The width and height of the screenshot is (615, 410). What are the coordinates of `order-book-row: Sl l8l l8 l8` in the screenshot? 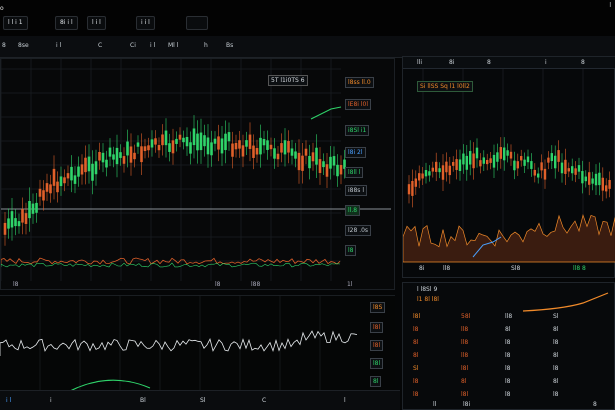 It's located at (509, 369).